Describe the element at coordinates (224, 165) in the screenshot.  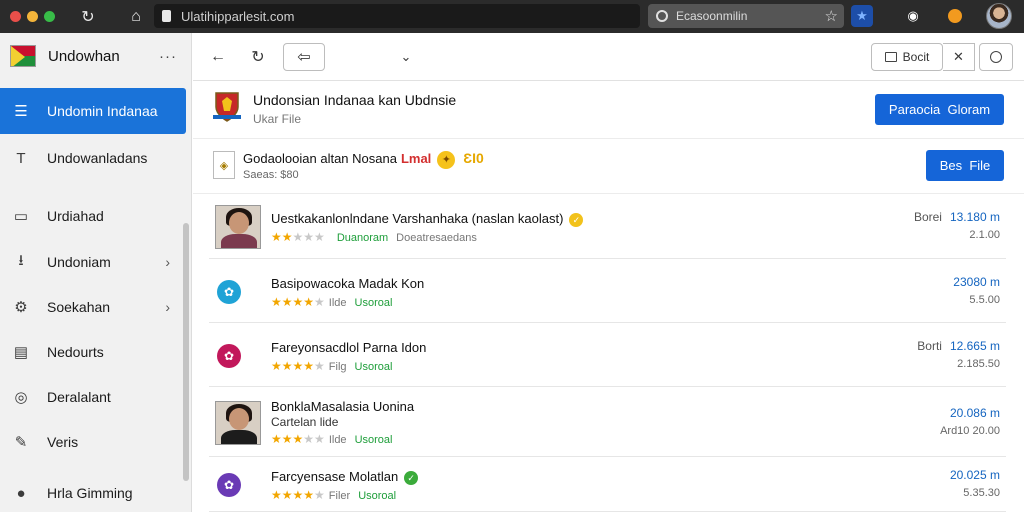
I see `mask-logo-icon: ◈` at that location.